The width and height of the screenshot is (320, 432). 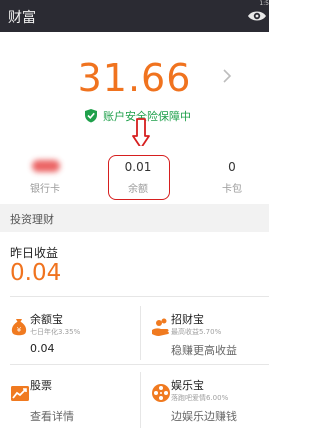 What do you see at coordinates (134, 218) in the screenshot?
I see `section-header: 投资理财` at bounding box center [134, 218].